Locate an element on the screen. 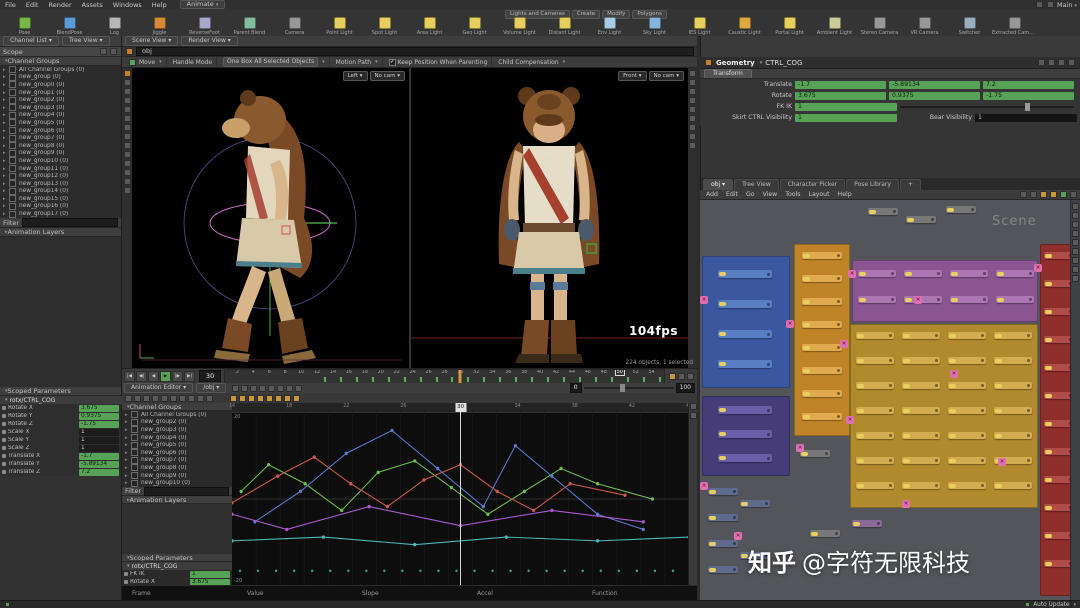  camera-selector-button: No cam ▾ is located at coordinates (666, 76).